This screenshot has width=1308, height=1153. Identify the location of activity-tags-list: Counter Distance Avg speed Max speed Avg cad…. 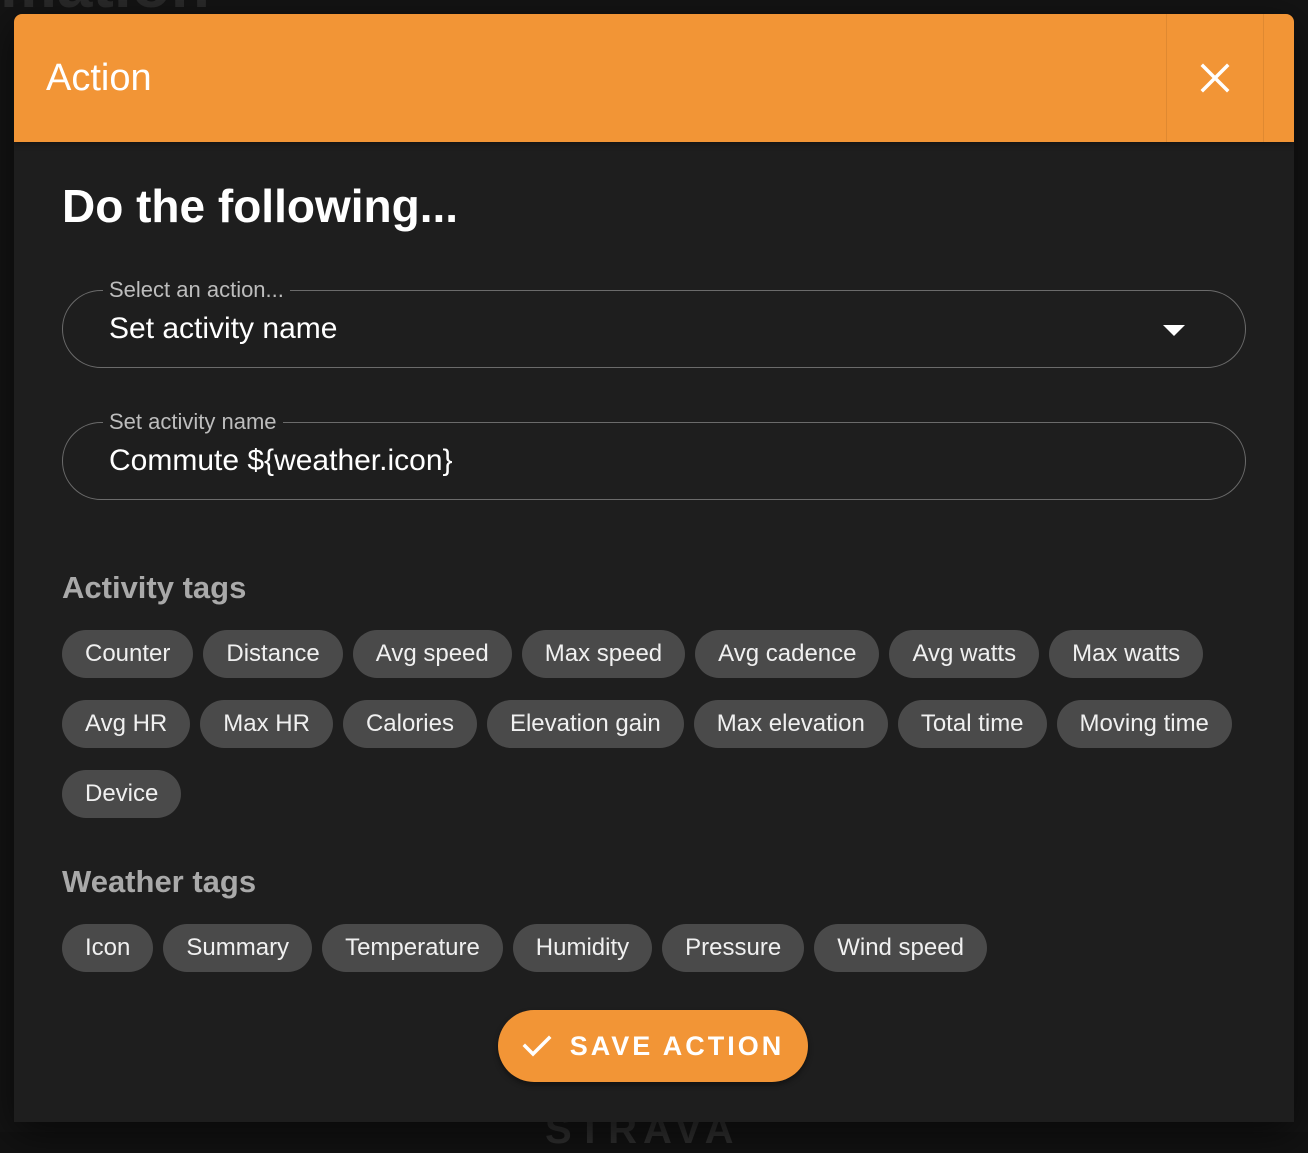
(654, 724).